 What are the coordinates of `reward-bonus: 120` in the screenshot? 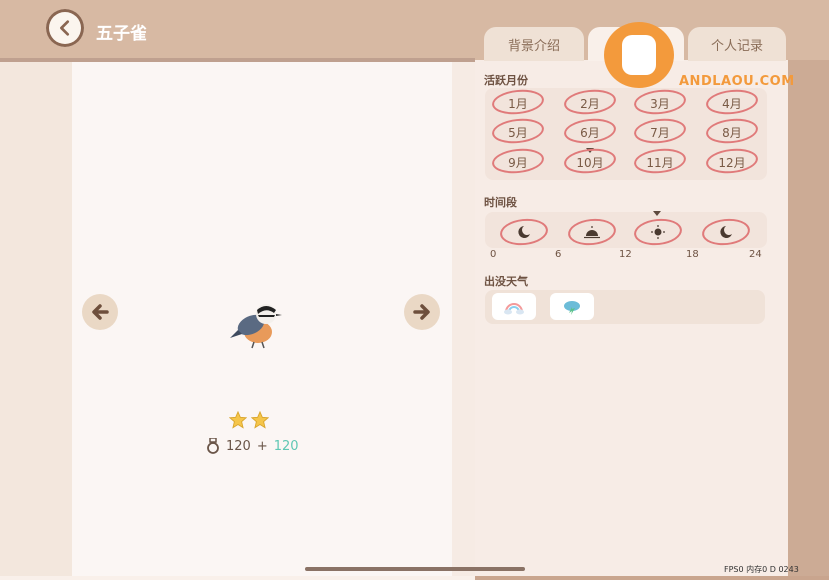 It's located at (286, 446).